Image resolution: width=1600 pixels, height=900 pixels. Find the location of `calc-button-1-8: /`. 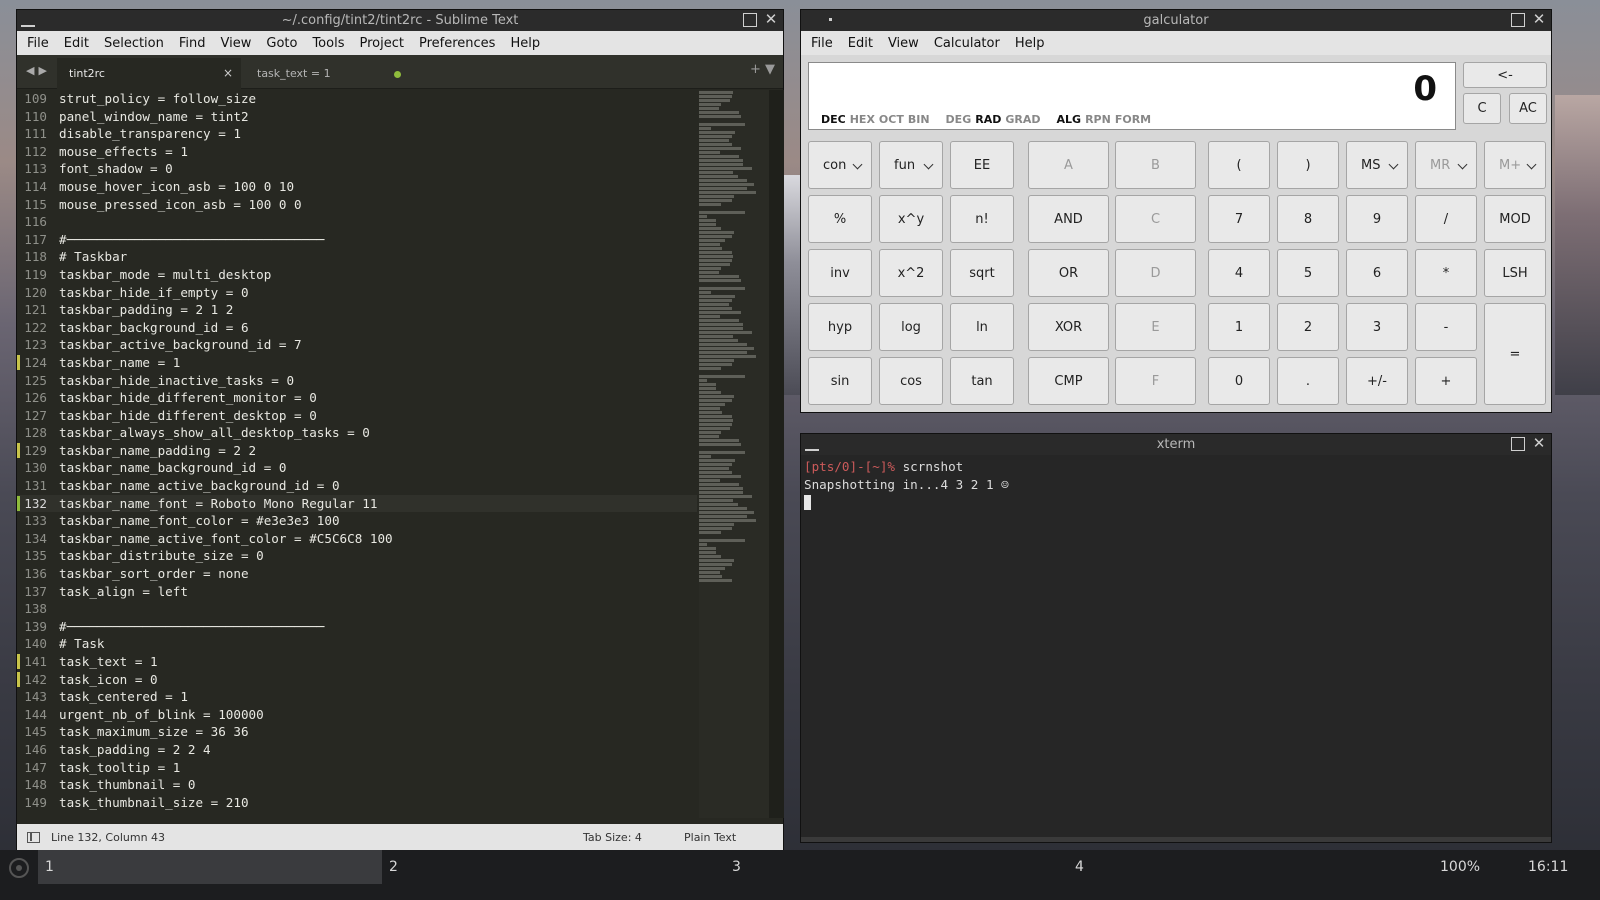

calc-button-1-8: / is located at coordinates (1446, 219).